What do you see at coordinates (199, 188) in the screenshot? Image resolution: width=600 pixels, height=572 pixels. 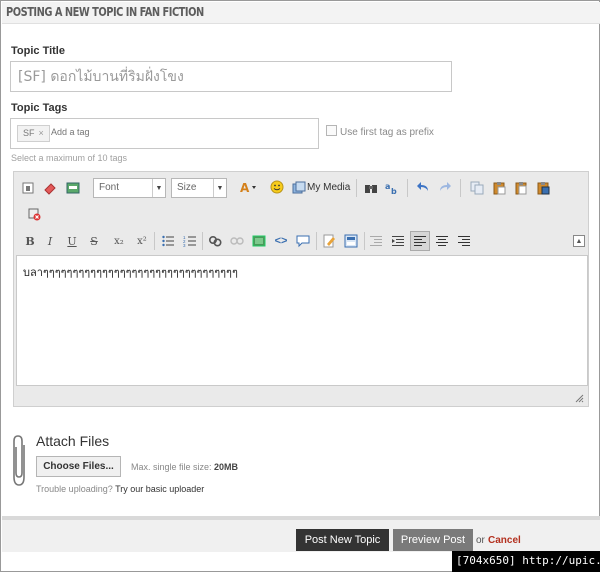 I see `size-select: Size ▼` at bounding box center [199, 188].